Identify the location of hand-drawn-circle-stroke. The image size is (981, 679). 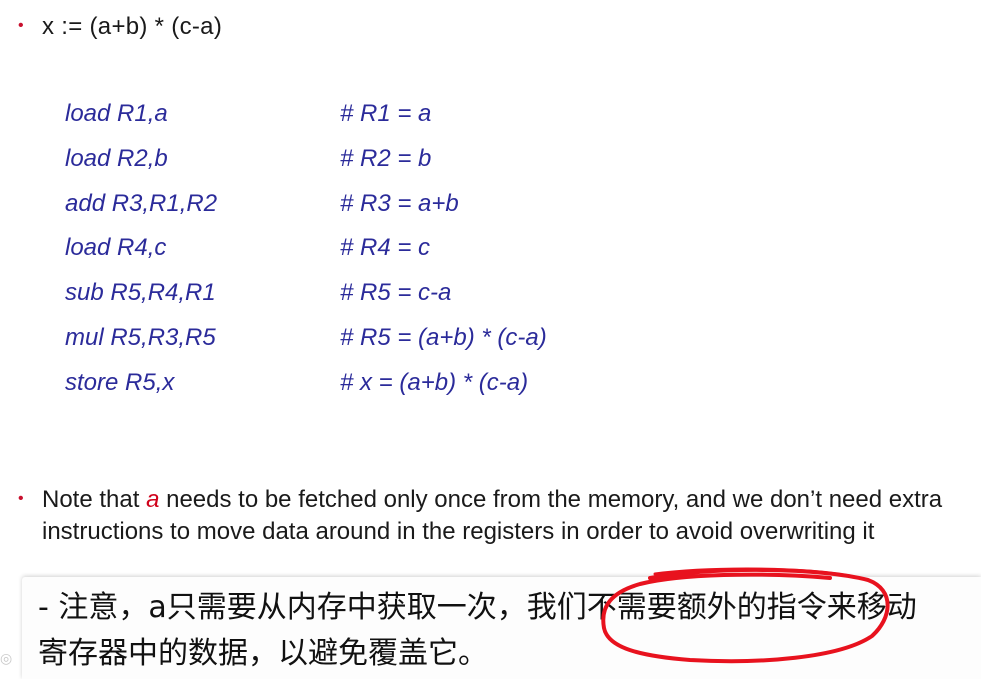
(752, 572).